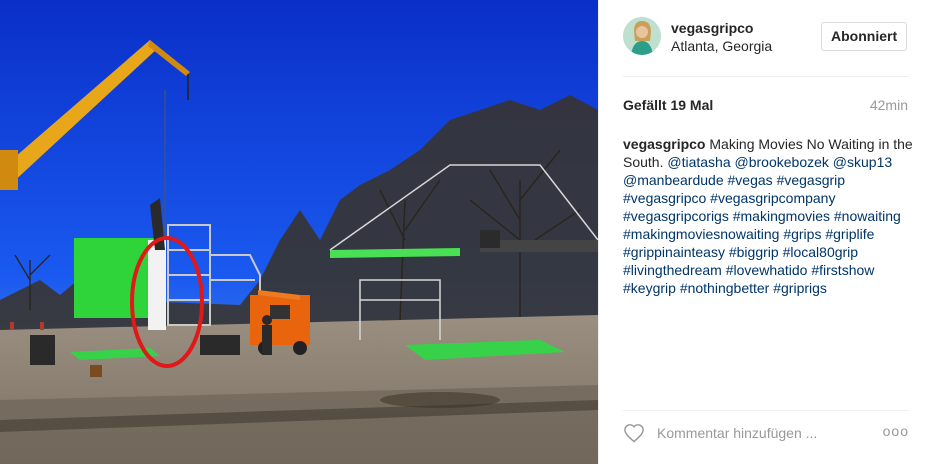 Image resolution: width=932 pixels, height=464 pixels. What do you see at coordinates (766, 76) in the screenshot?
I see `header-divider` at bounding box center [766, 76].